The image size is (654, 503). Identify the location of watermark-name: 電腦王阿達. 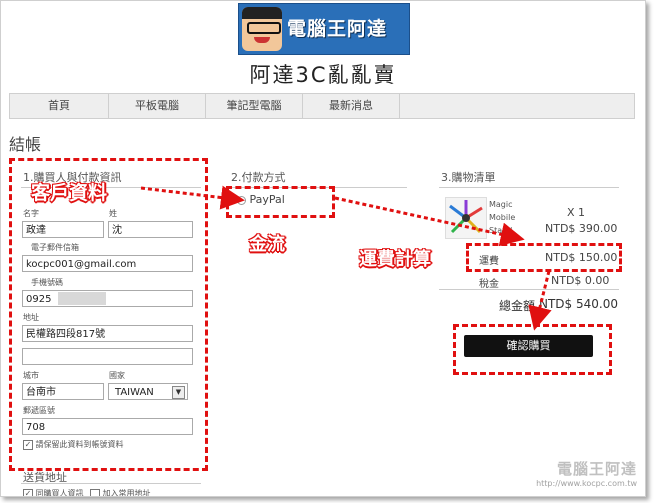
(596, 469).